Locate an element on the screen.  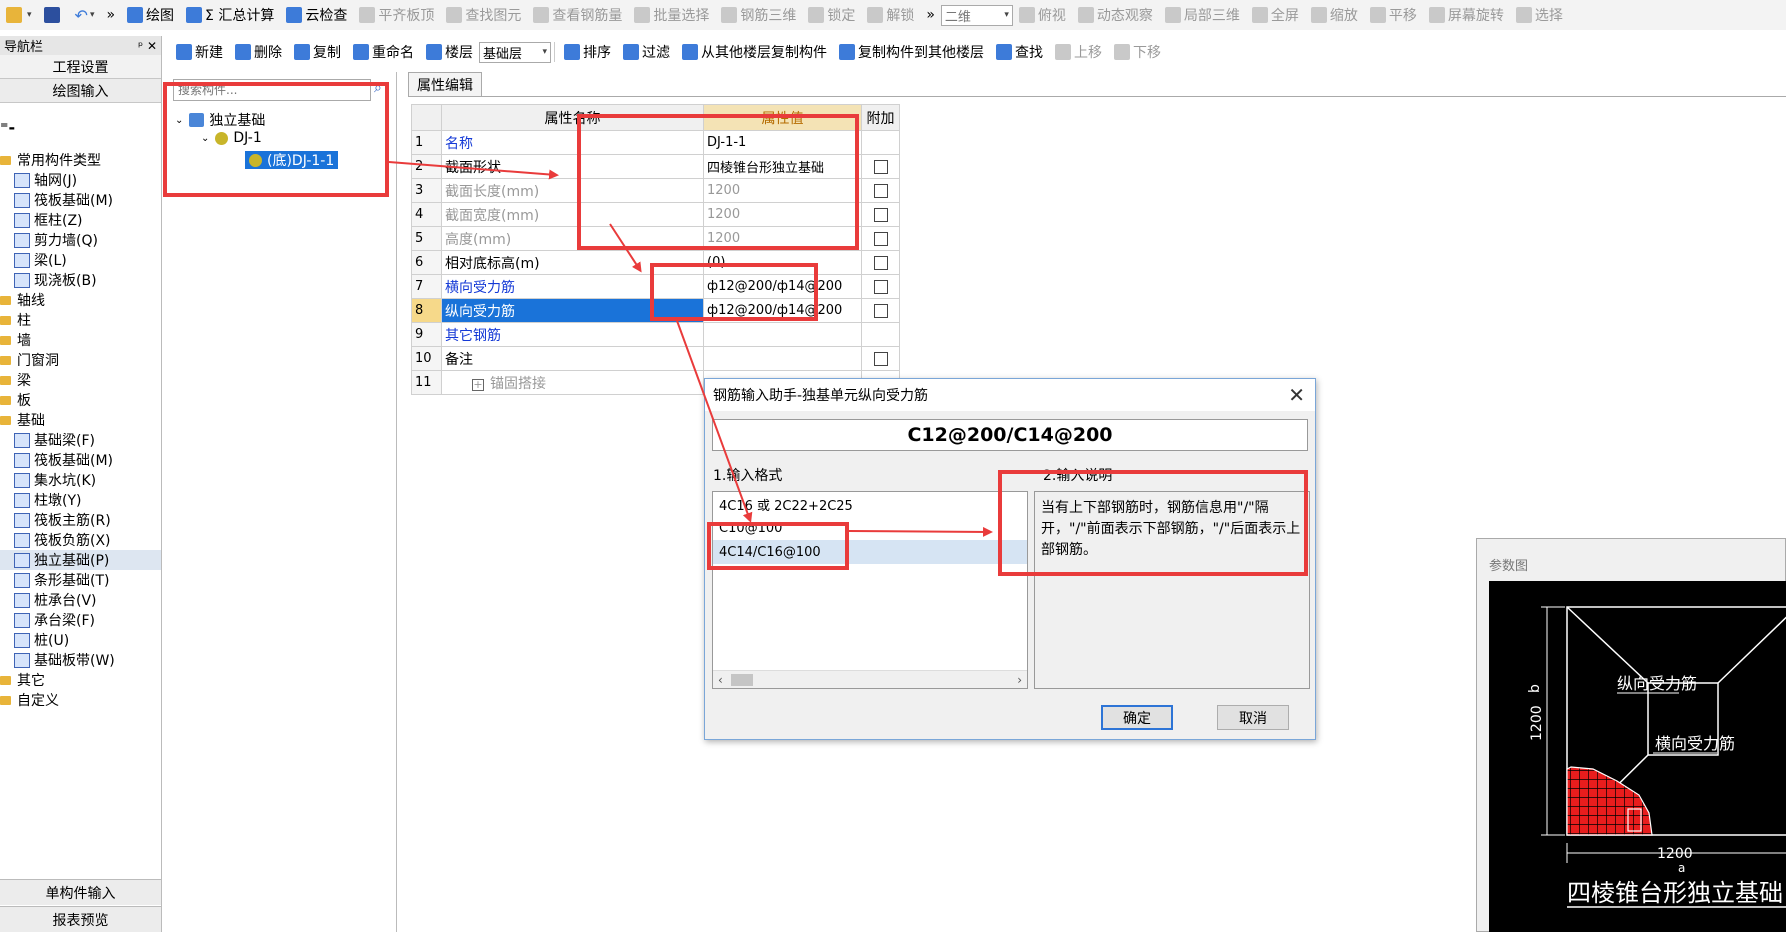
toolbar-button-1: Σ 汇总计算 is located at coordinates (230, 15).